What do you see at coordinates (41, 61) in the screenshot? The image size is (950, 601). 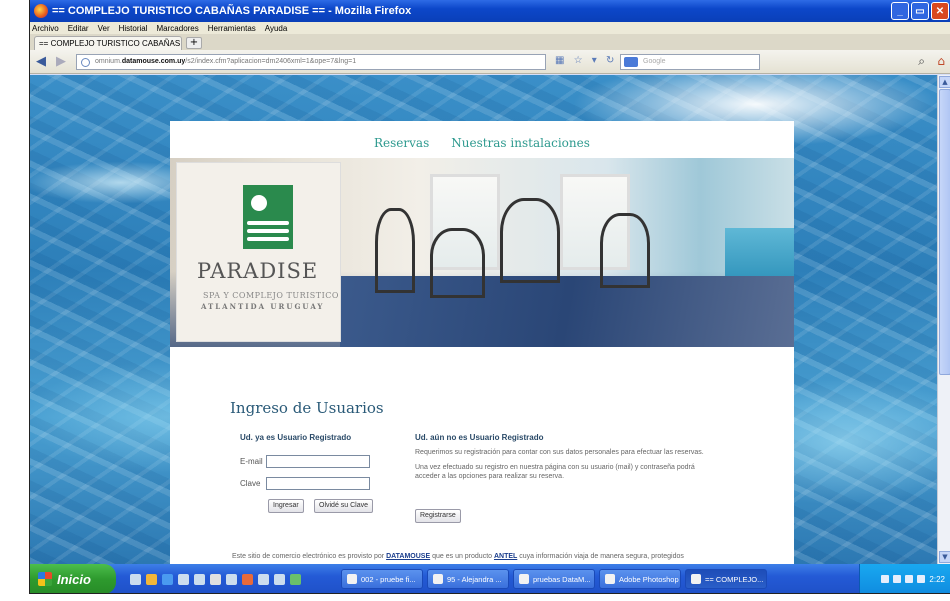 I see `back-arrow-icon: ◀` at bounding box center [41, 61].